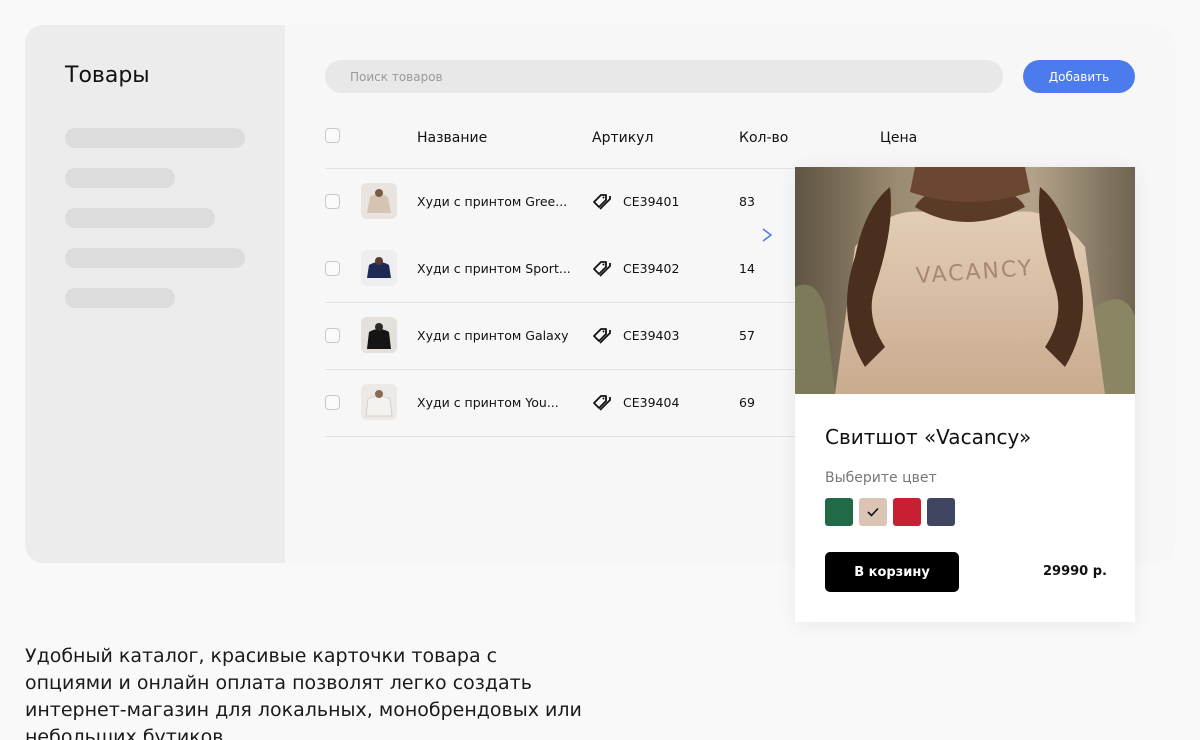 The image size is (1200, 740). What do you see at coordinates (1075, 571) in the screenshot?
I see `product-price: 29990 р.` at bounding box center [1075, 571].